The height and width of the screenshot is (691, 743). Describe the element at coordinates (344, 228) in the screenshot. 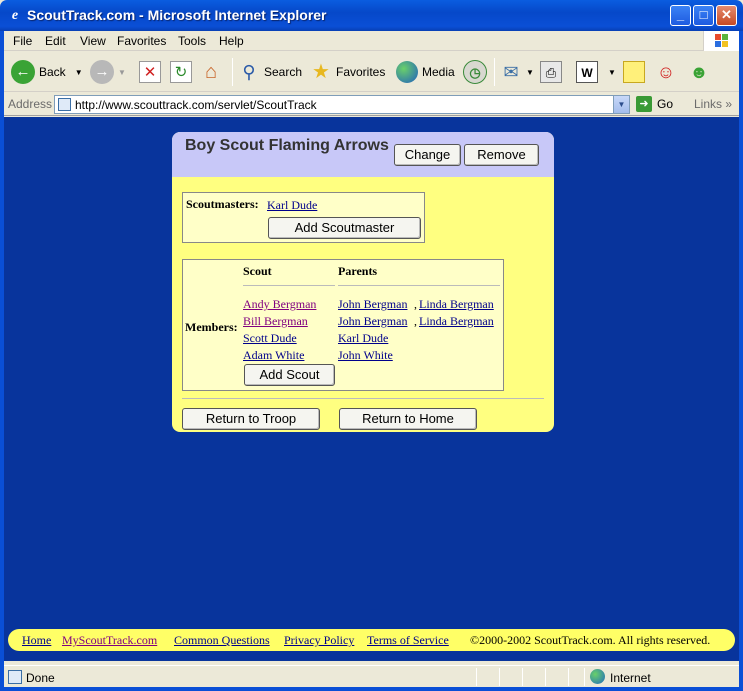

I see `add-scoutmaster-button: Add Scoutmaster` at that location.